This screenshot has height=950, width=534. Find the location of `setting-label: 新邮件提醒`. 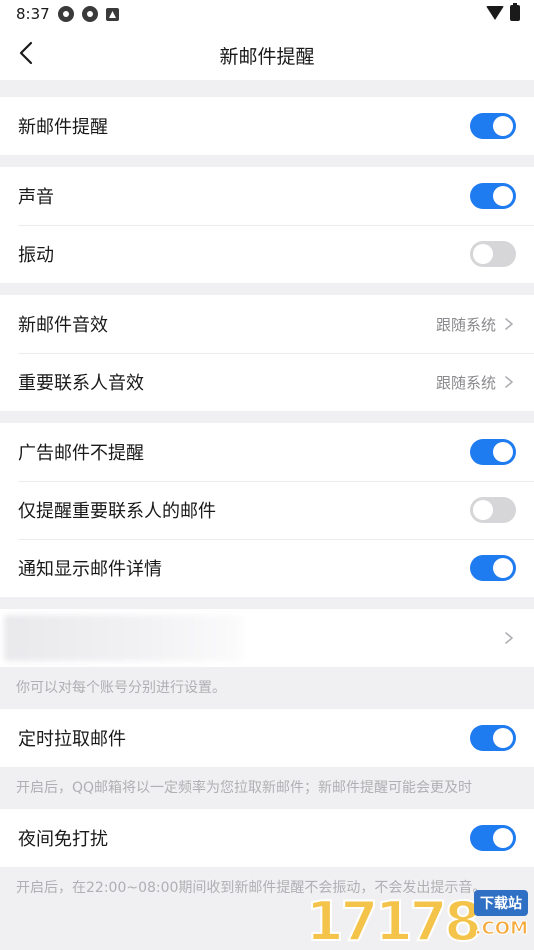

setting-label: 新邮件提醒 is located at coordinates (63, 127).